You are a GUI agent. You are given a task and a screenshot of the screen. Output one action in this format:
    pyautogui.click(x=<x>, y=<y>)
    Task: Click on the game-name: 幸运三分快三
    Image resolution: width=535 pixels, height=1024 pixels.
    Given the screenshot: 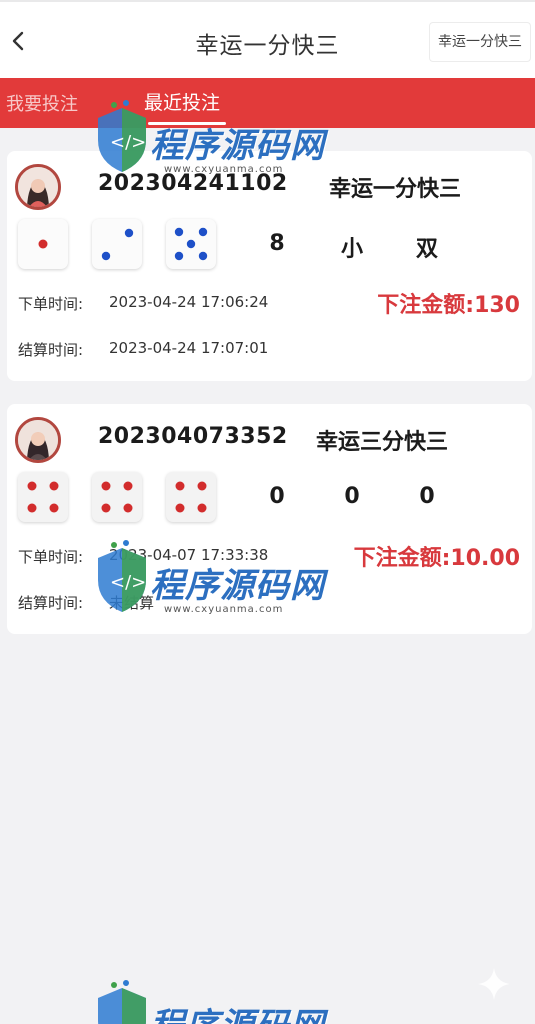 What is the action you would take?
    pyautogui.click(x=382, y=442)
    